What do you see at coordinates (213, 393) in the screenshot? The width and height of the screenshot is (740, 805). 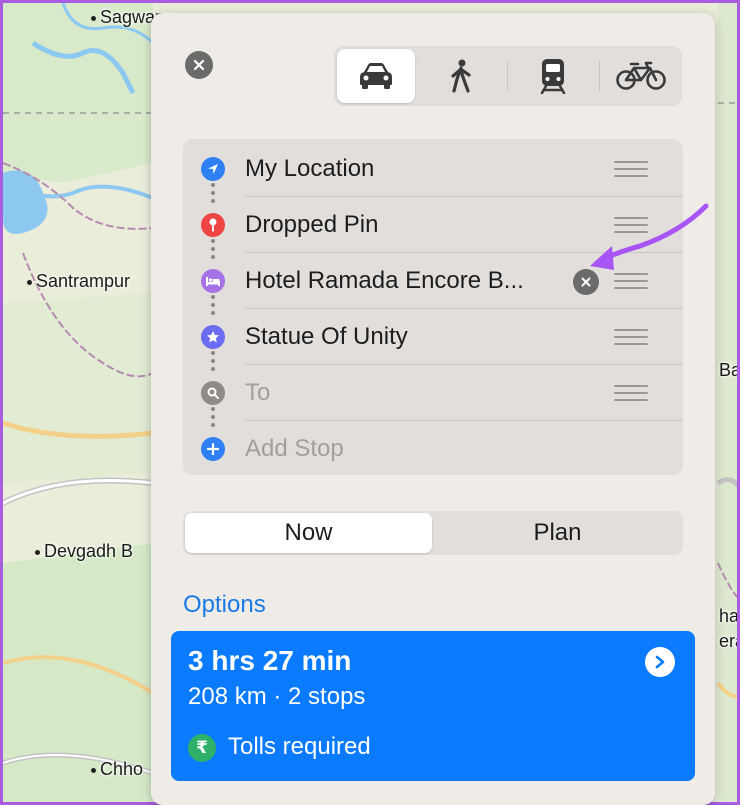 I see `search-icon` at bounding box center [213, 393].